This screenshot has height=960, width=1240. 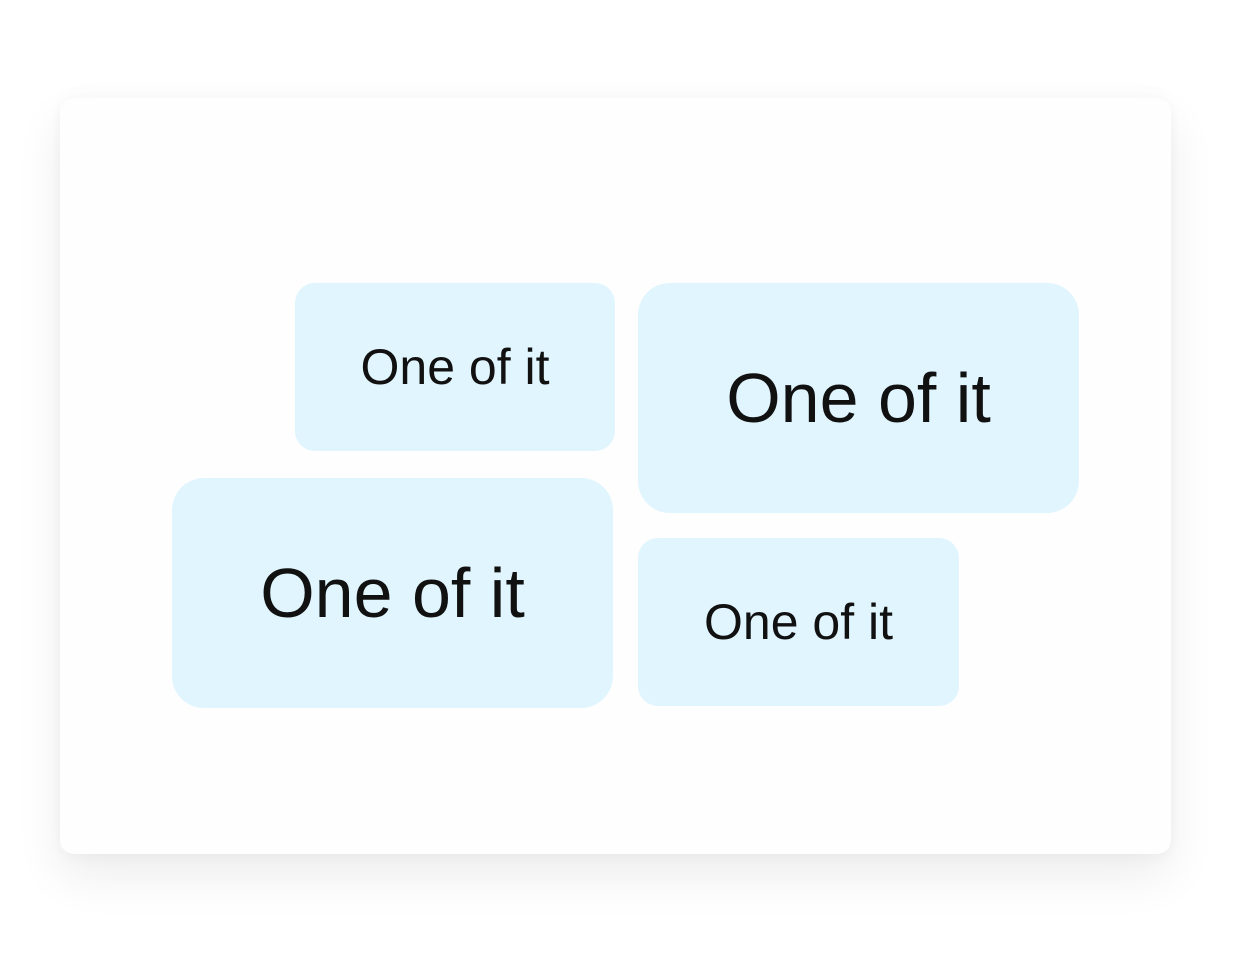 I want to click on tile-large-top: One of it, so click(x=858, y=398).